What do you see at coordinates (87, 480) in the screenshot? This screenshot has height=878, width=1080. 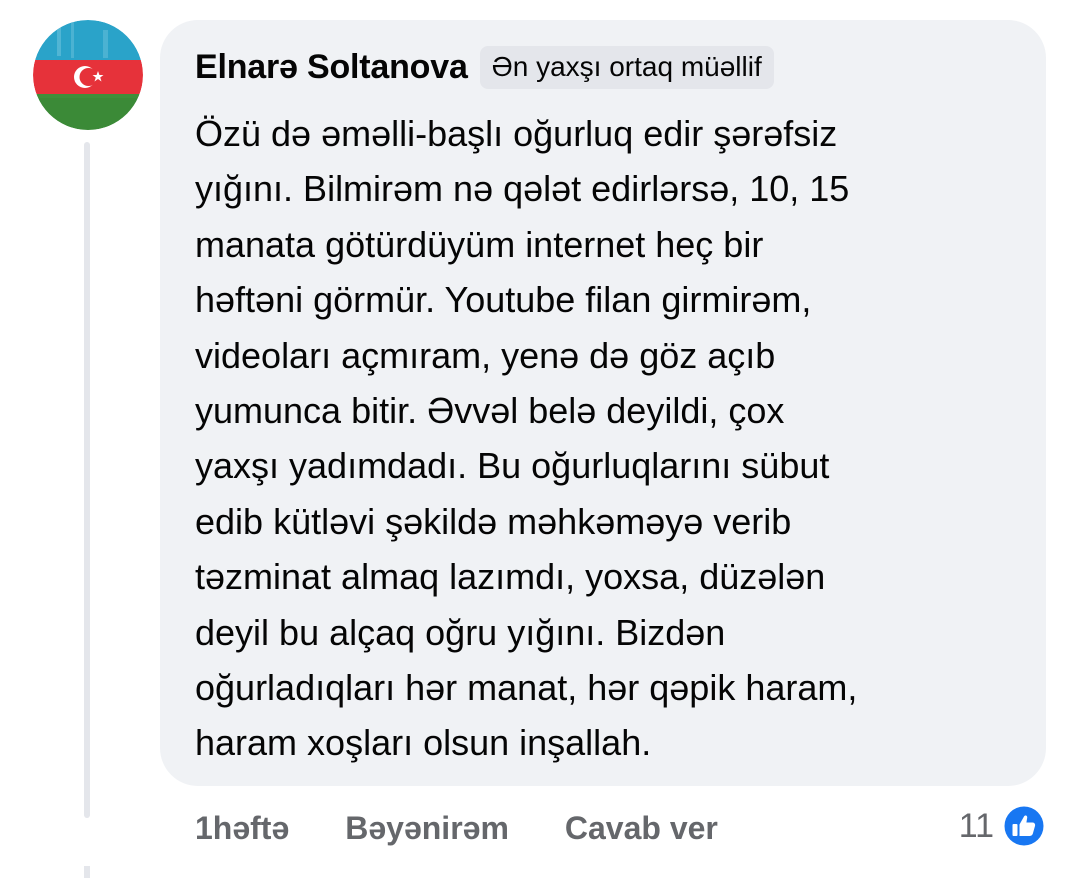 I see `thread-line` at bounding box center [87, 480].